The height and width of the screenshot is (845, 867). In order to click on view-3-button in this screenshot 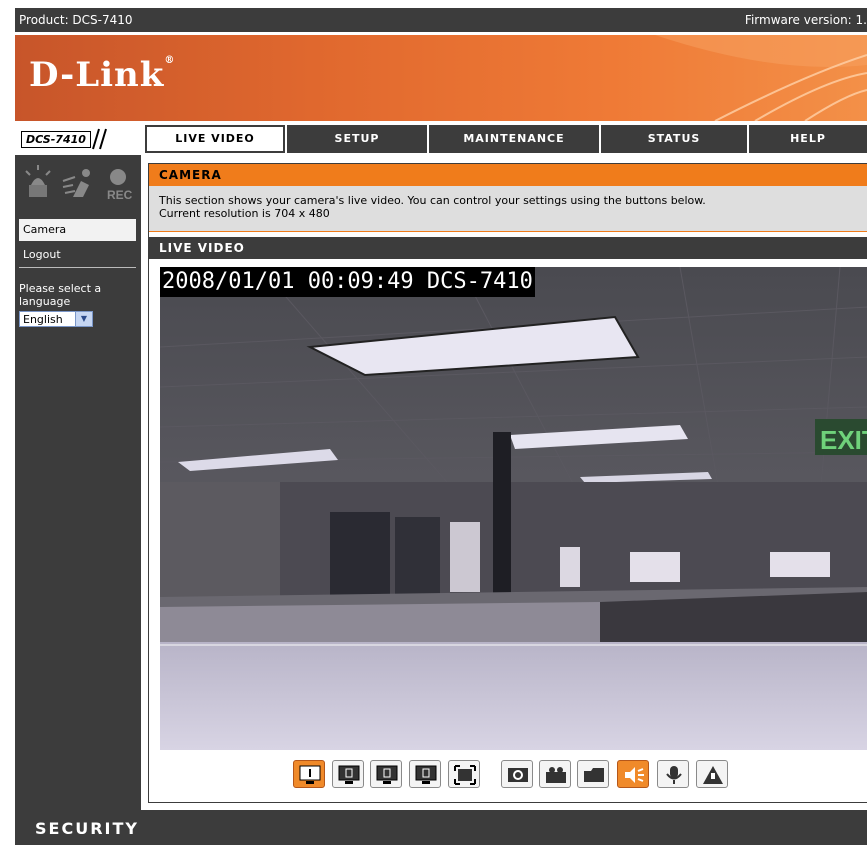, I will do `click(386, 774)`.